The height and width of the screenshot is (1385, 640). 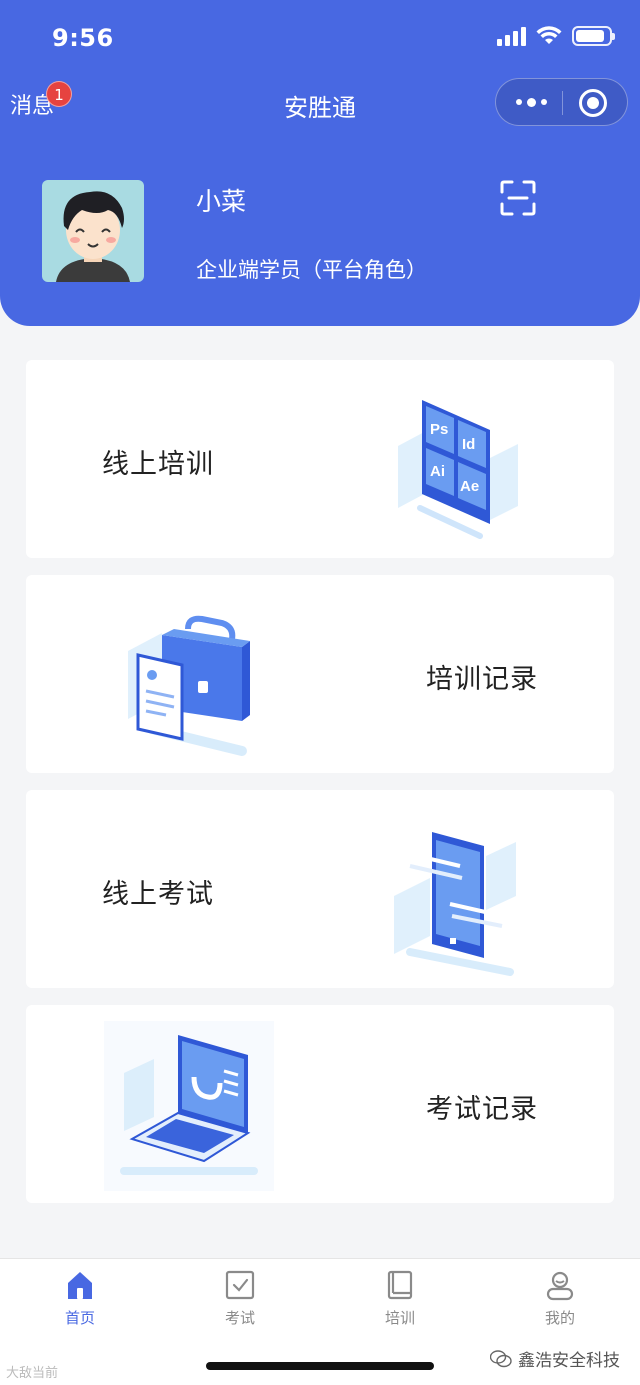 I want to click on battery-icon, so click(x=593, y=36).